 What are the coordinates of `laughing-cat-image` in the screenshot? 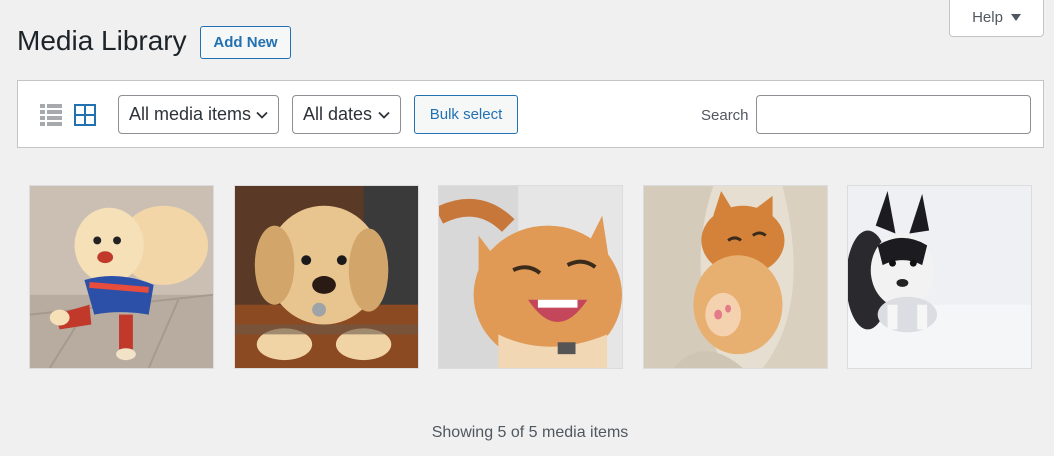 It's located at (530, 277).